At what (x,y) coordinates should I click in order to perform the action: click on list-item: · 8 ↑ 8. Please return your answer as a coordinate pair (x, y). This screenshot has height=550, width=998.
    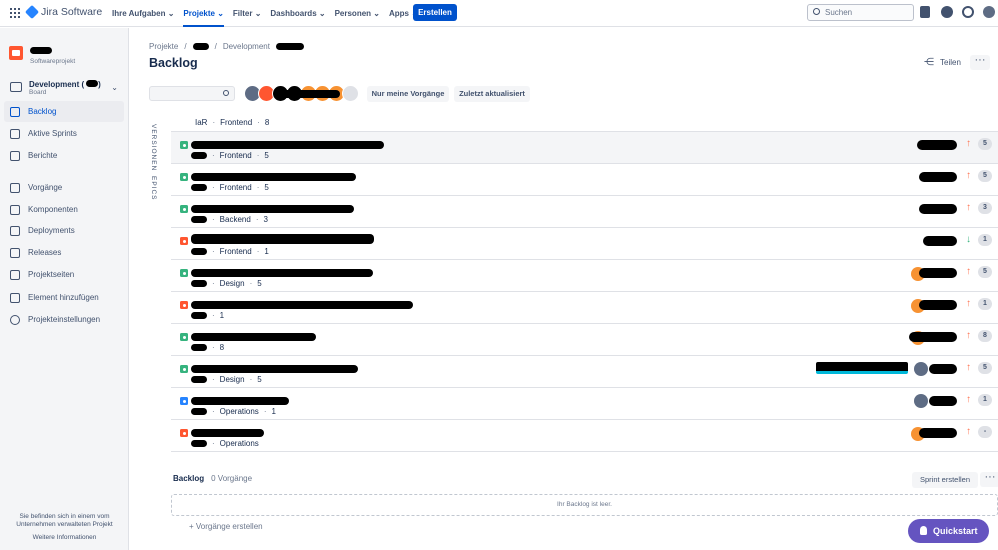
    Looking at the image, I should click on (584, 340).